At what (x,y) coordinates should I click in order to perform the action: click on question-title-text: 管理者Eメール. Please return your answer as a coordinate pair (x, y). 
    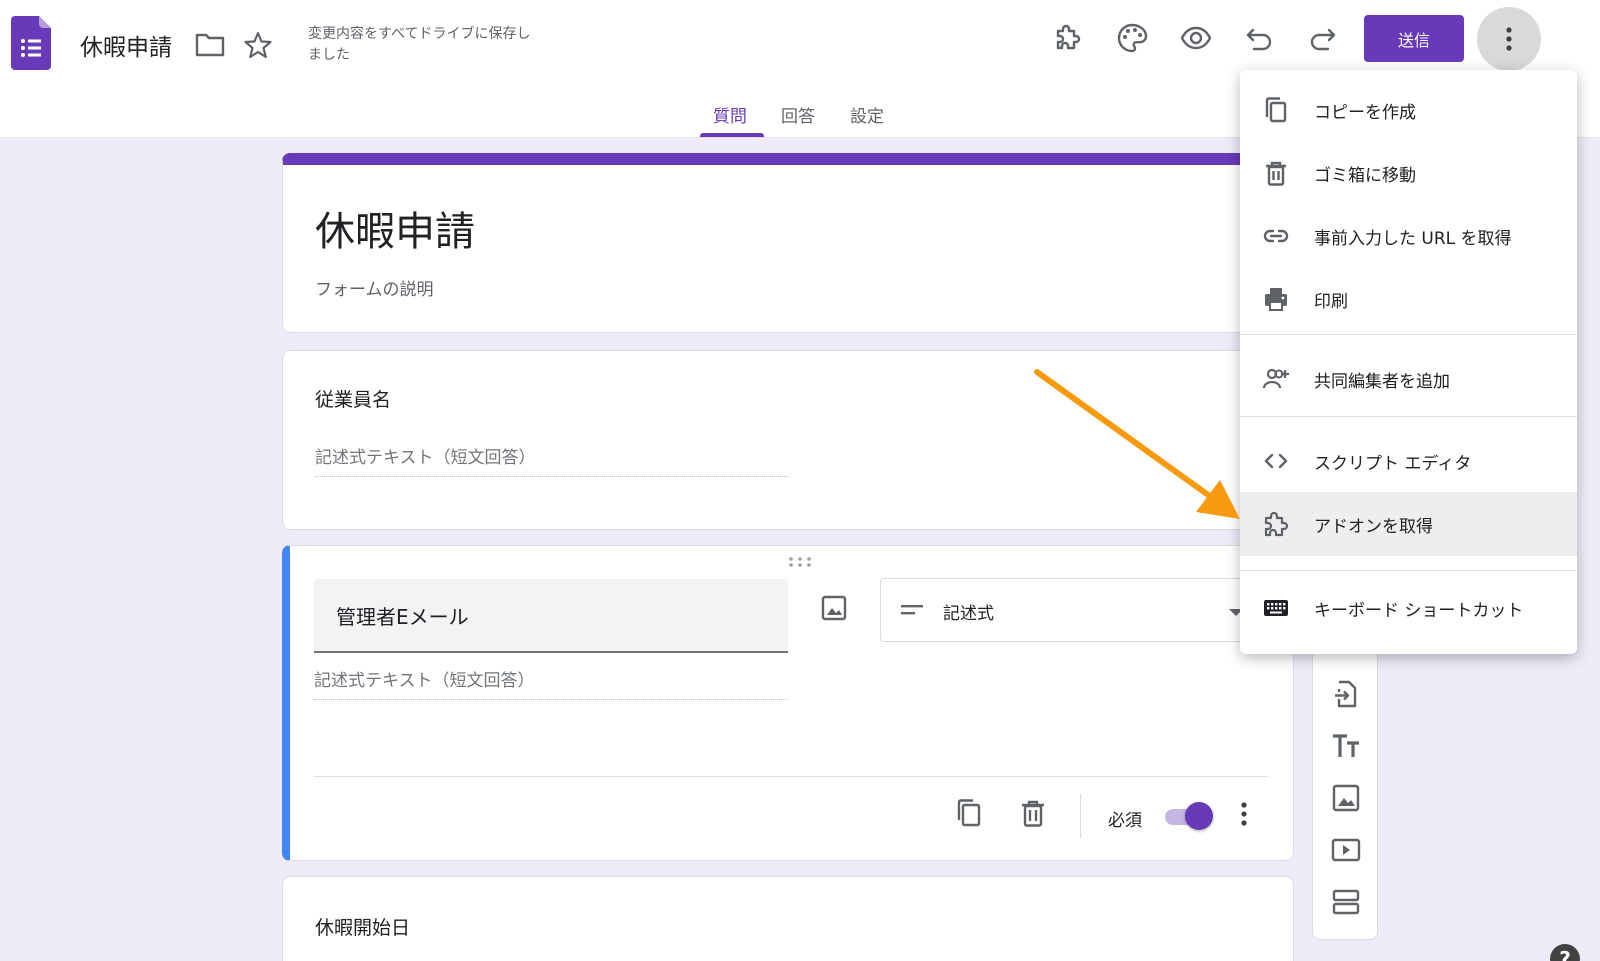
    Looking at the image, I should click on (402, 617).